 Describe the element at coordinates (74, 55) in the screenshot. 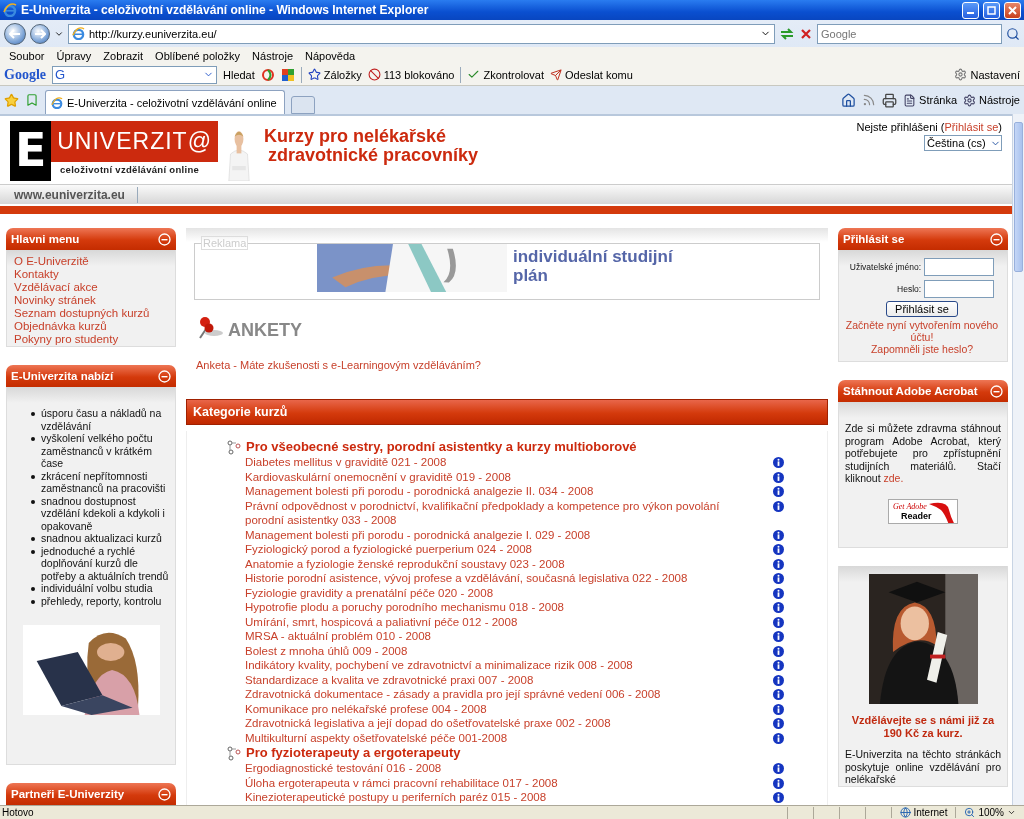

I see `menu-item: Úpravy` at that location.